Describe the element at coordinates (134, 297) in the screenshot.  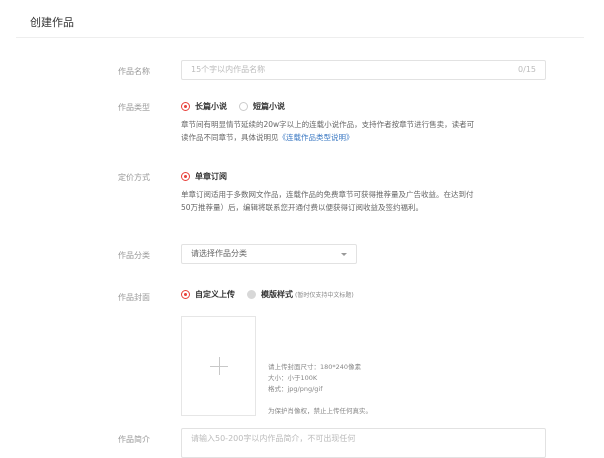
I see `cover-label: 作品封面` at that location.